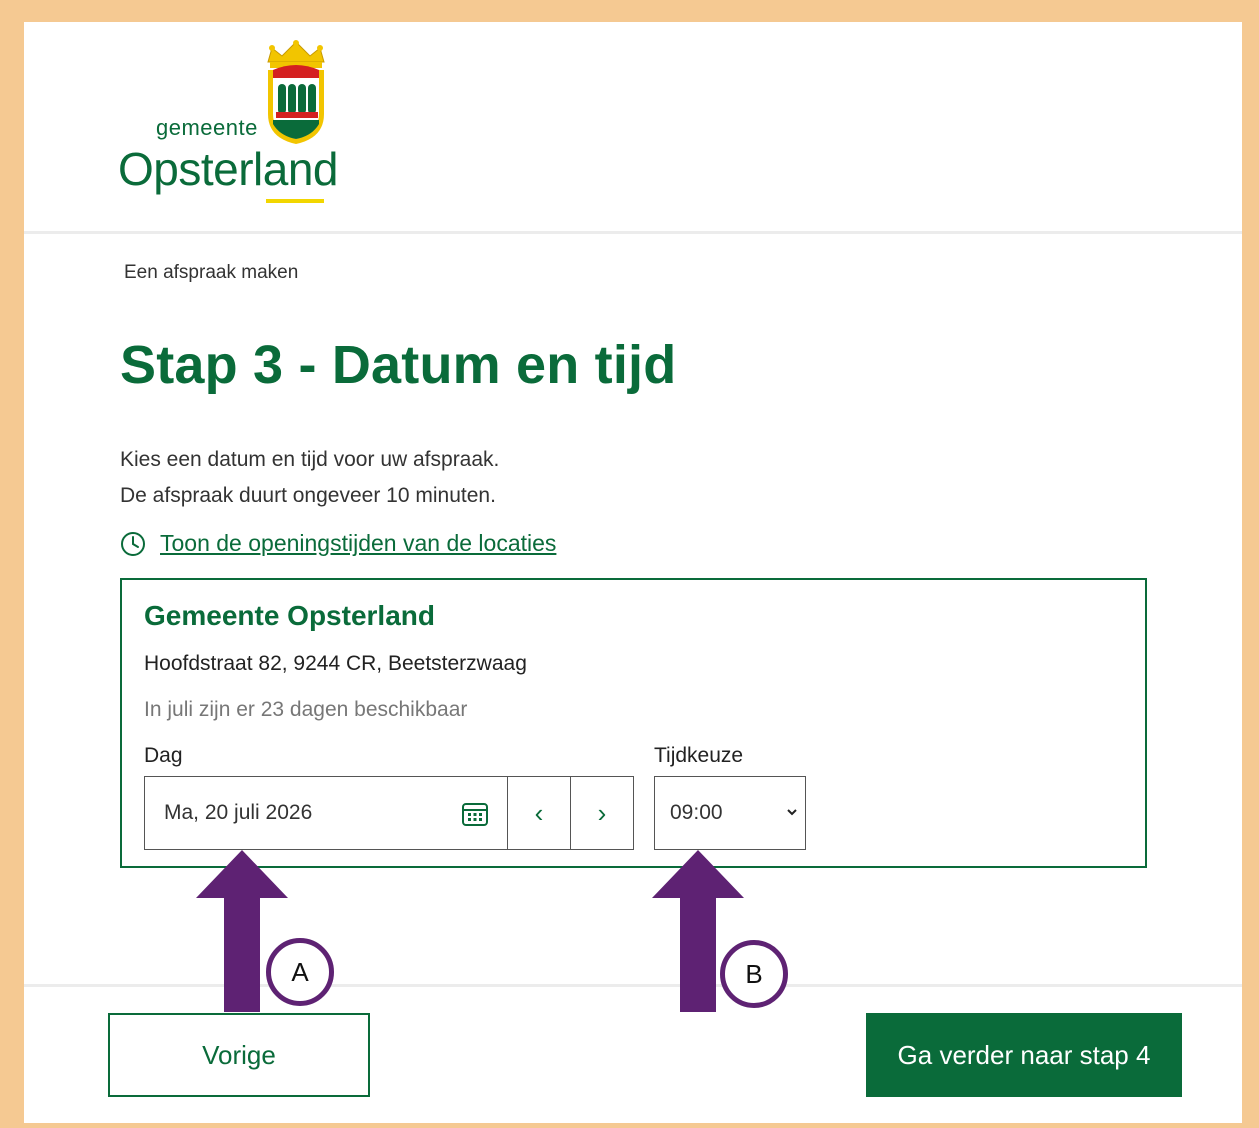  I want to click on location-address: Hoofdstraat 82, 9244 CR, Beetsterzwaag, so click(335, 663).